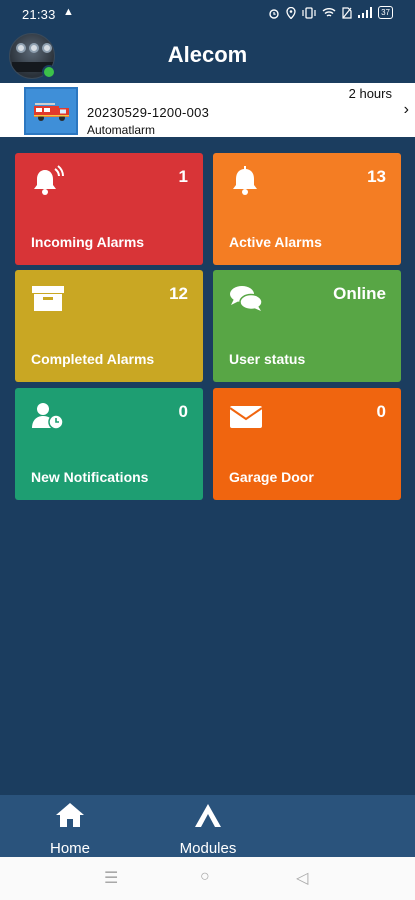 The height and width of the screenshot is (900, 415). Describe the element at coordinates (68, 12) in the screenshot. I see `upload-arrow-icon: ▲` at that location.